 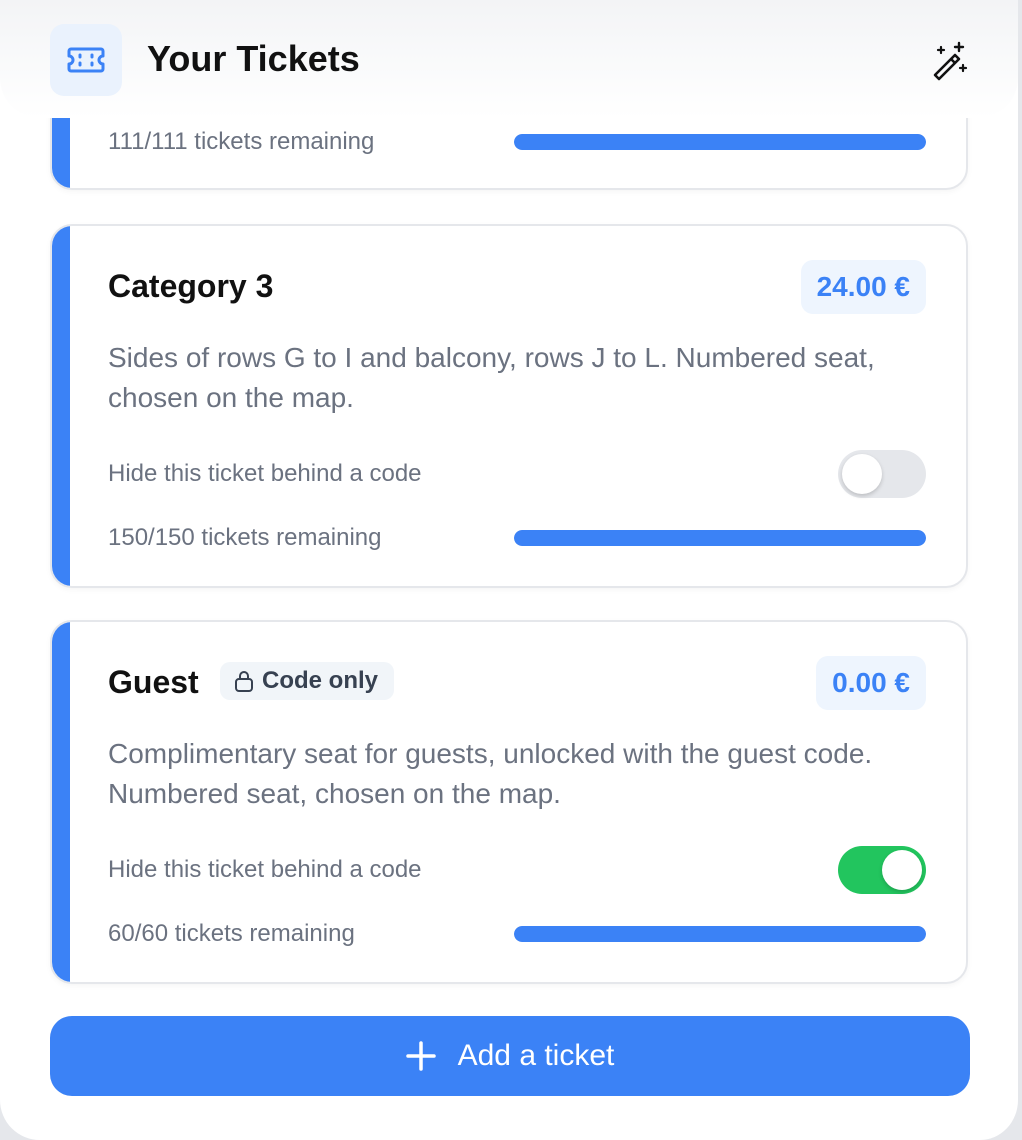 What do you see at coordinates (863, 287) in the screenshot?
I see `ticket-price: 24.00 €` at bounding box center [863, 287].